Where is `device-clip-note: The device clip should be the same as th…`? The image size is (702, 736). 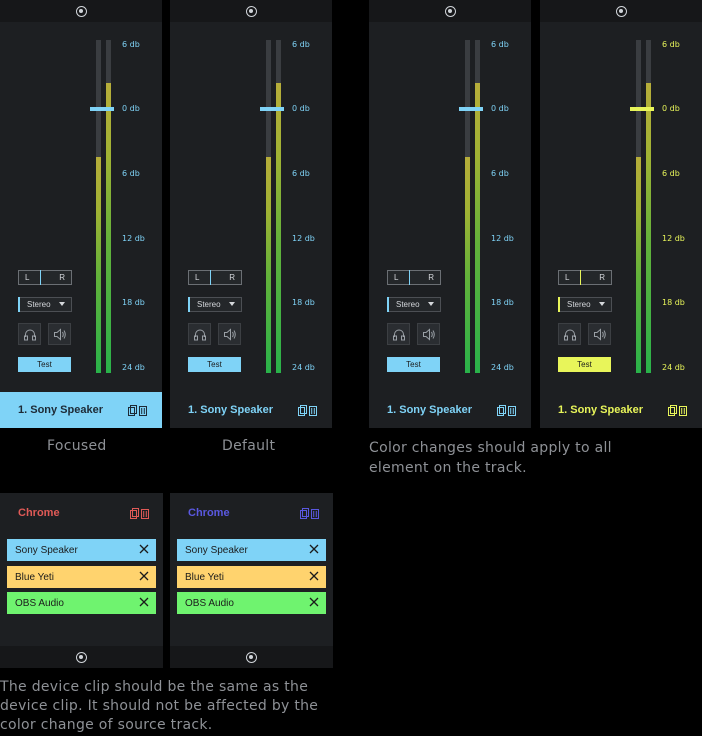
device-clip-note: The device clip should be the same as th… is located at coordinates (159, 706).